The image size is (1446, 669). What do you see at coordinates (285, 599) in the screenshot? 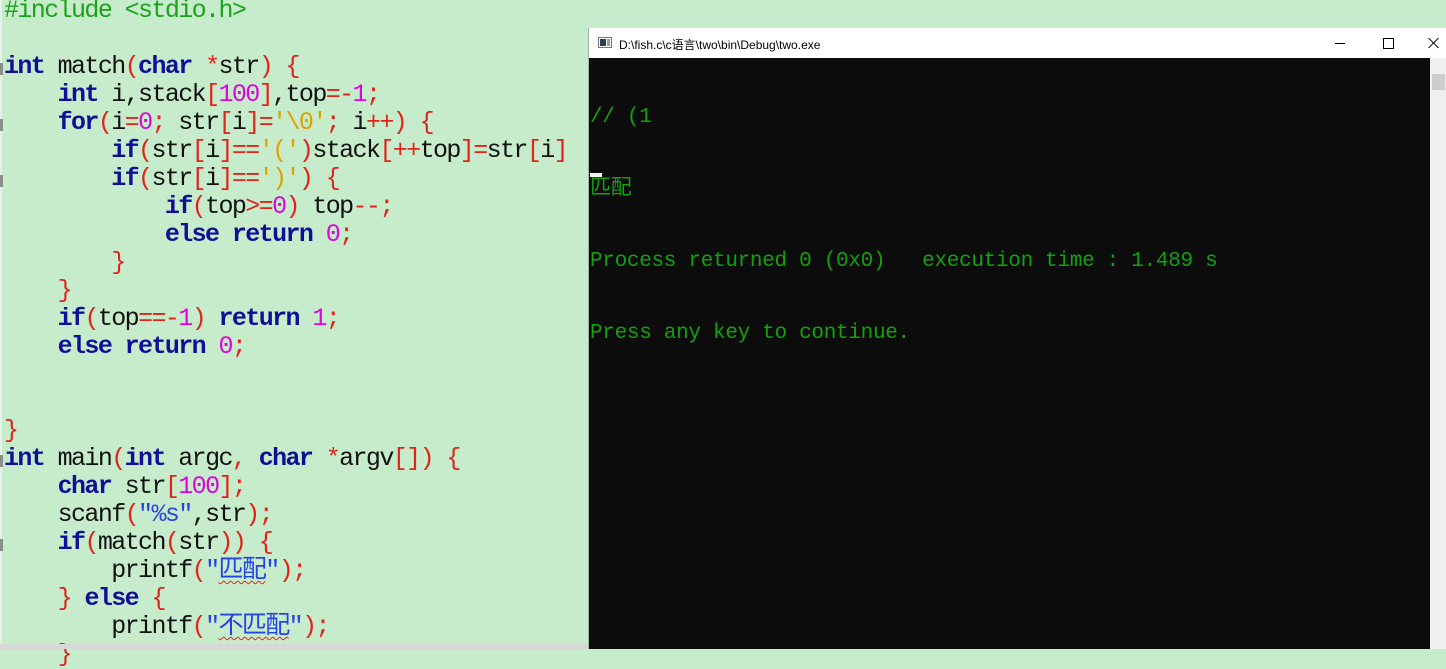
I see `code-line: } else {` at bounding box center [285, 599].